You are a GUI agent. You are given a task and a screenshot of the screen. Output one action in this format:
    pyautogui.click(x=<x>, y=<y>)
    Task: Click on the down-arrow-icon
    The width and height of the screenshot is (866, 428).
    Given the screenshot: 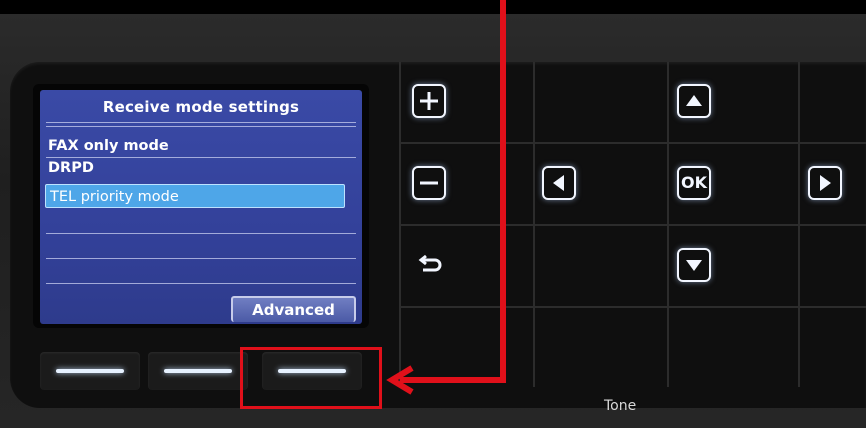 What is the action you would take?
    pyautogui.click(x=694, y=265)
    